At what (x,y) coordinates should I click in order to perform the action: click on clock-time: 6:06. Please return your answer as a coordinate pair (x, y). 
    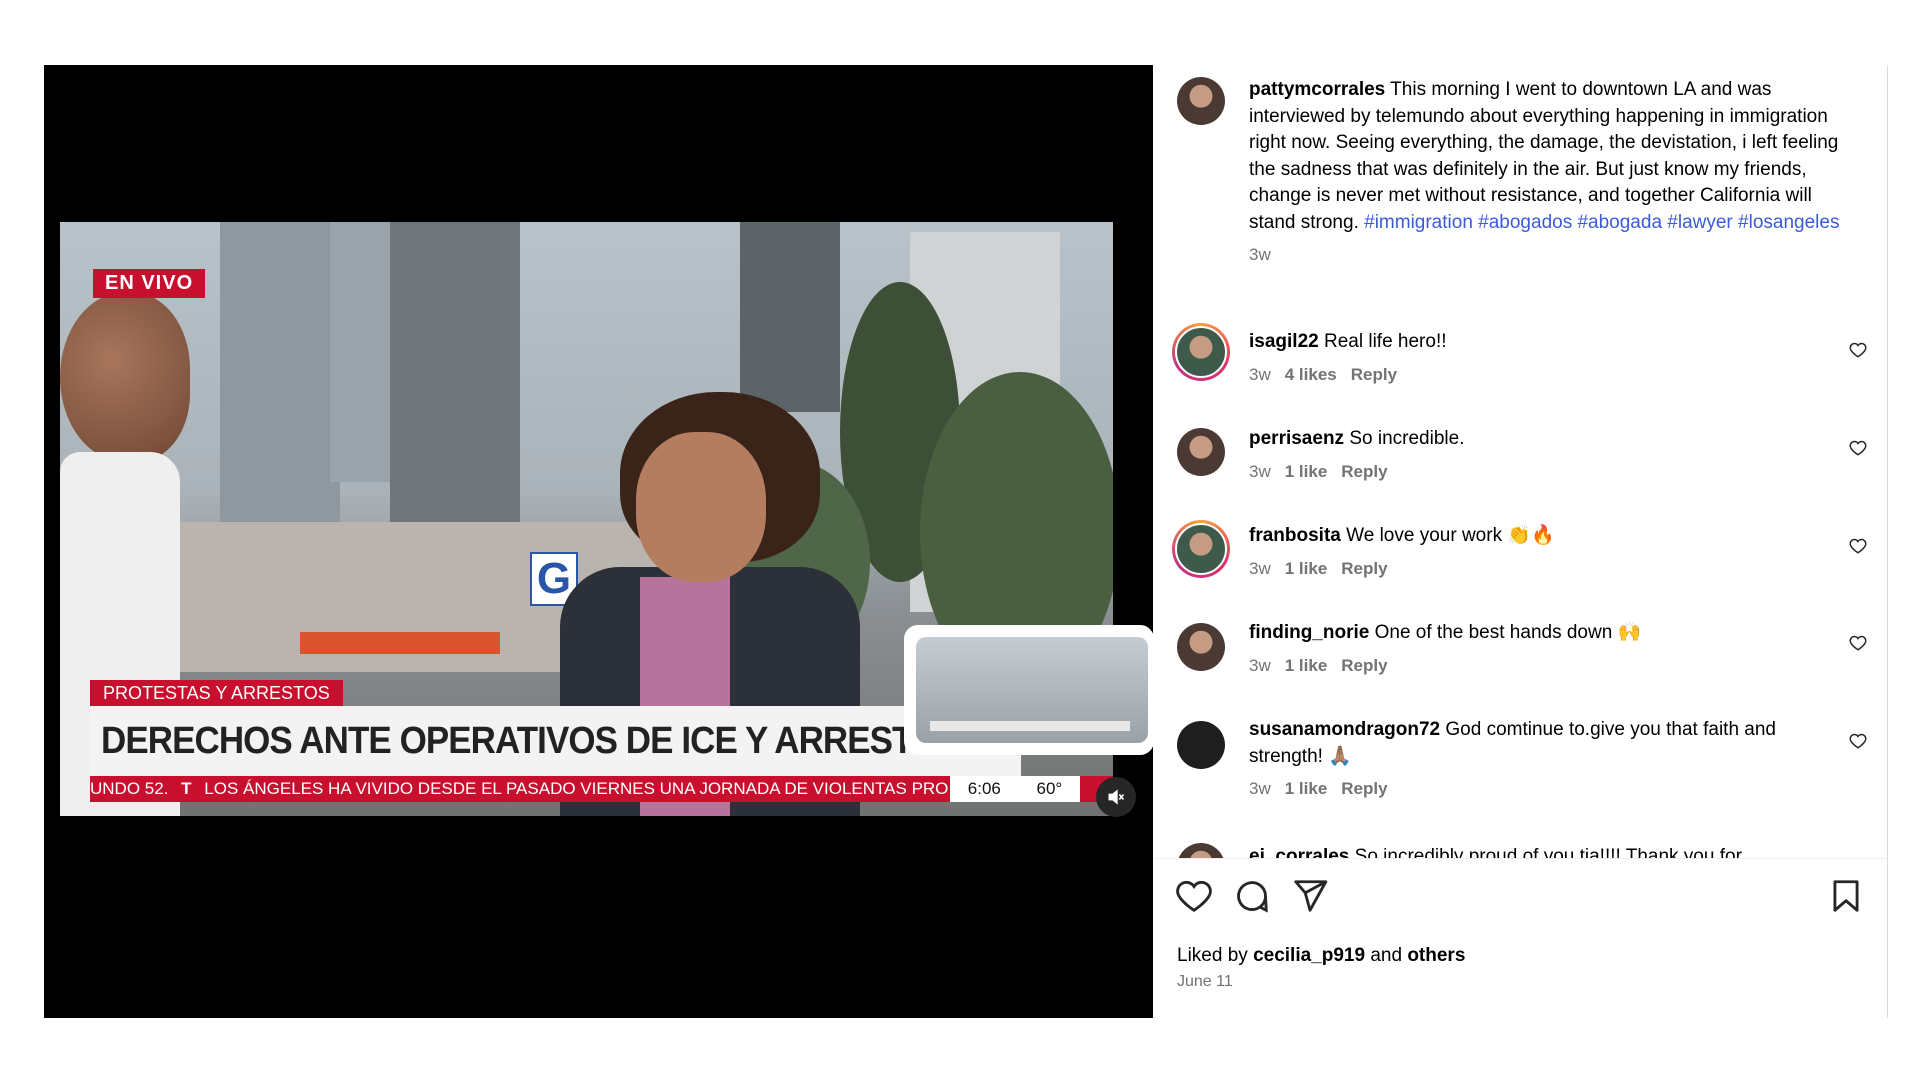
    Looking at the image, I should click on (984, 788).